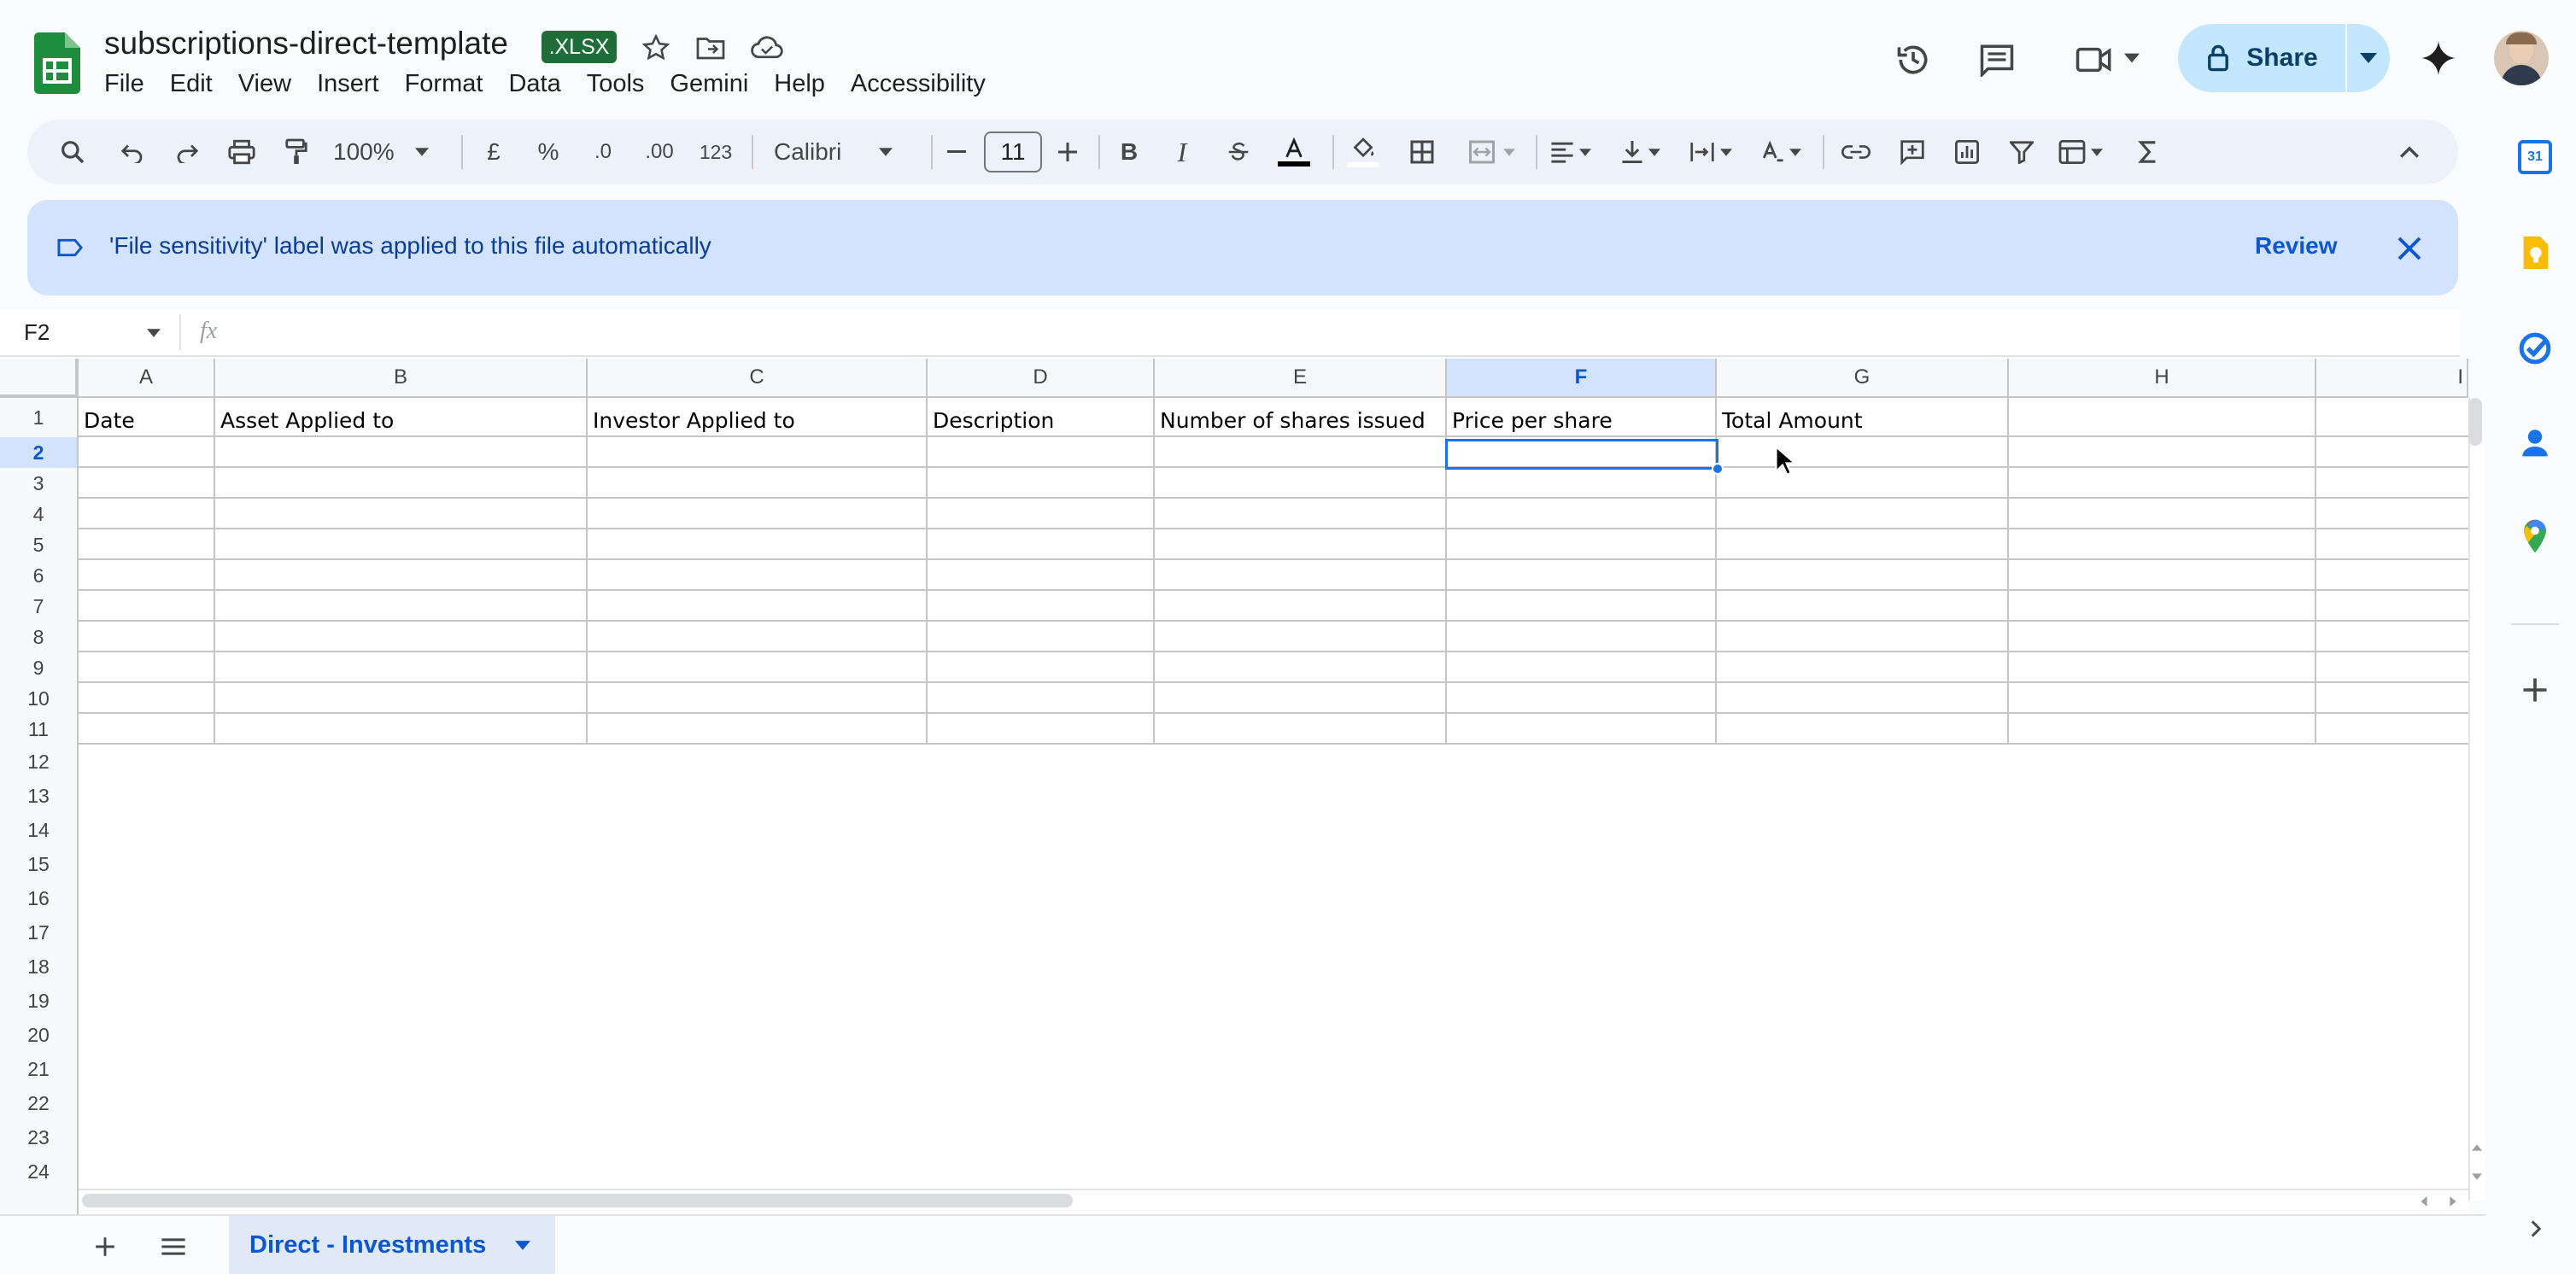 This screenshot has width=2576, height=1274. I want to click on tasks-icon, so click(2535, 348).